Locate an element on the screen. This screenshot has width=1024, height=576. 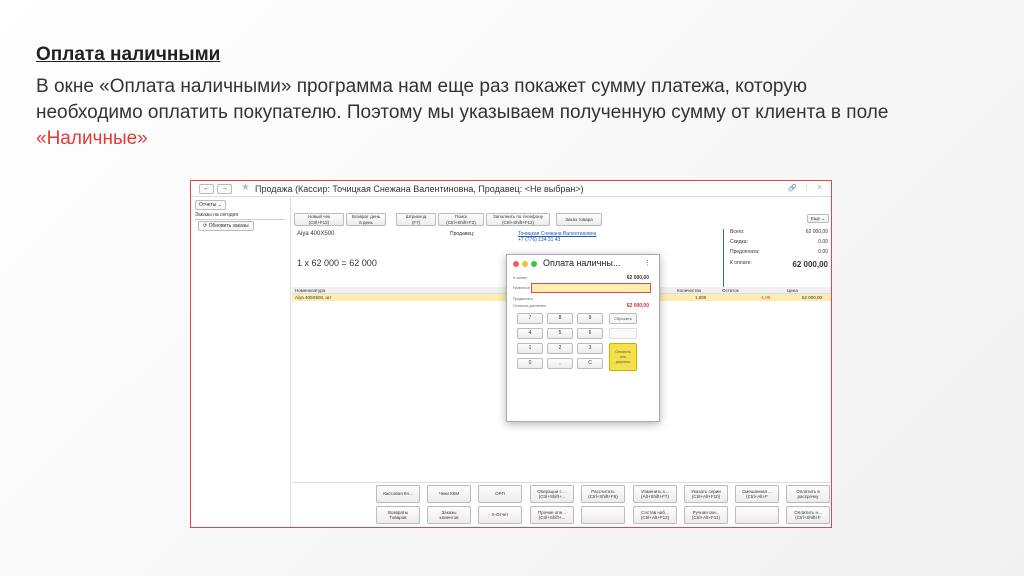
seller-label: Продавец: is located at coordinates (462, 234).